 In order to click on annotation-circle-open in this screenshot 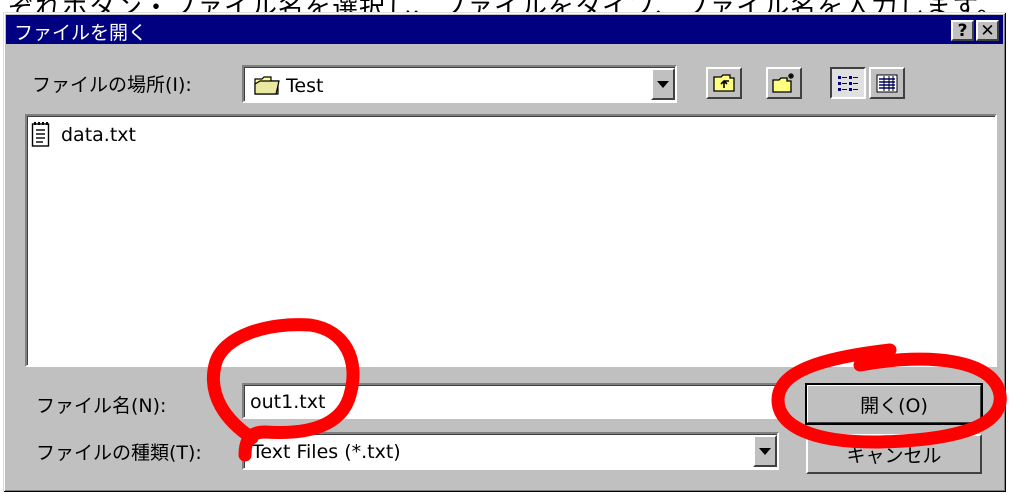, I will do `click(889, 396)`.